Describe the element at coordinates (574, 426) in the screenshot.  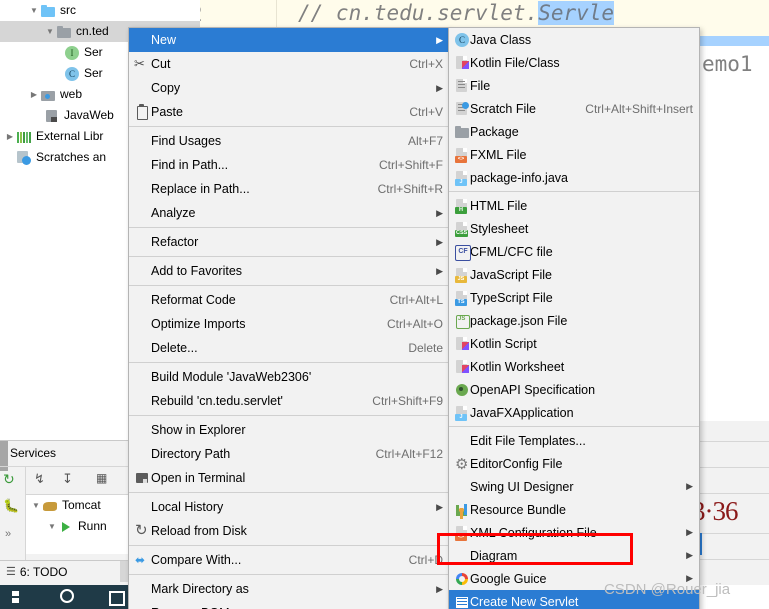
I see `submenu-separator` at that location.